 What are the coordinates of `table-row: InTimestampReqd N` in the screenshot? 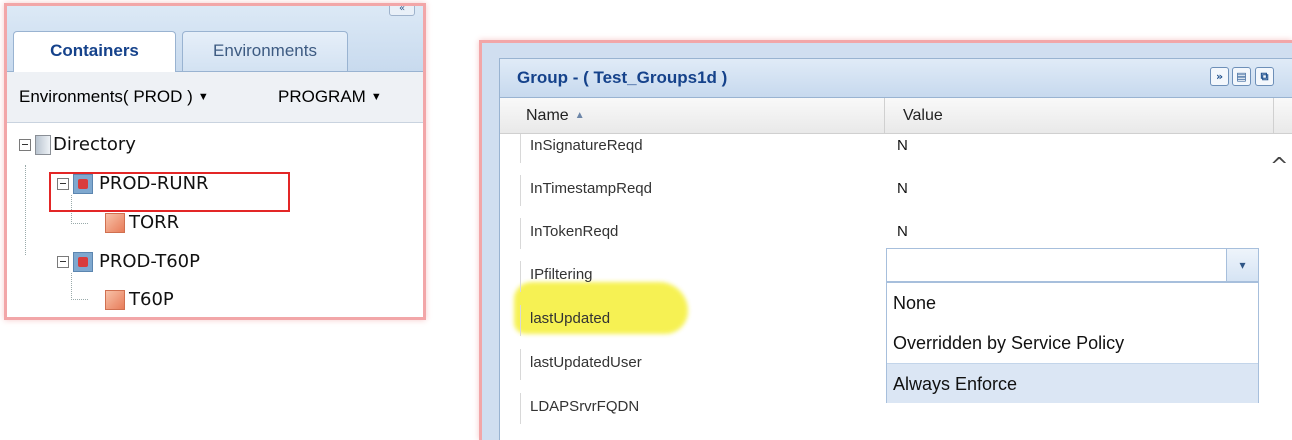 It's located at (887, 190).